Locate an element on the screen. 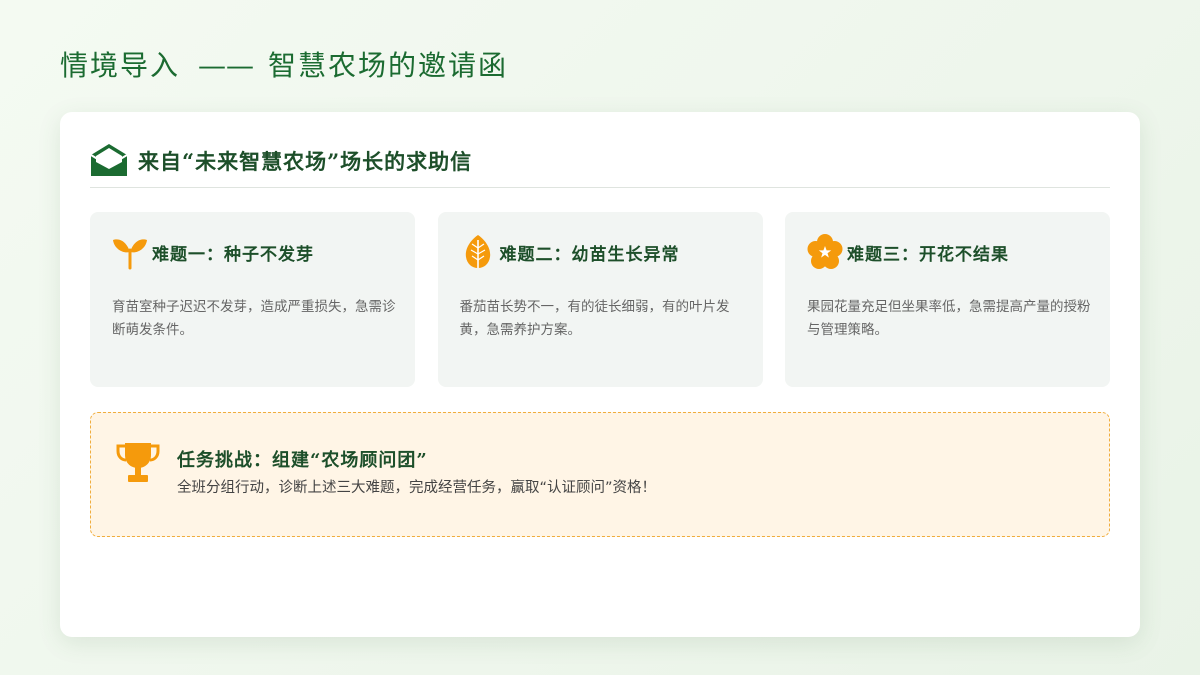 The height and width of the screenshot is (675, 1200). task-description: 全班分组行动，诊断上述三大难题，完成经营任务，赢取“认证顾问”资格！ is located at coordinates (417, 488).